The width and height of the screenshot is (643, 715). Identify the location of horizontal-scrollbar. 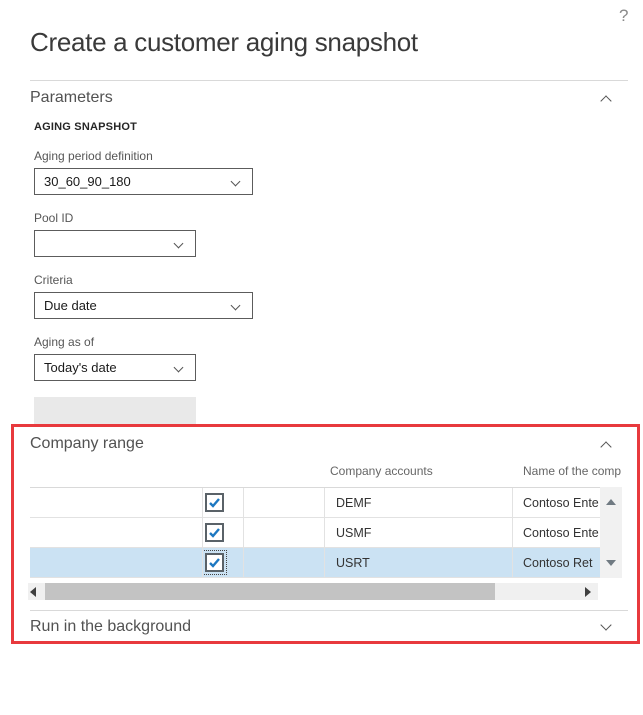
(313, 591).